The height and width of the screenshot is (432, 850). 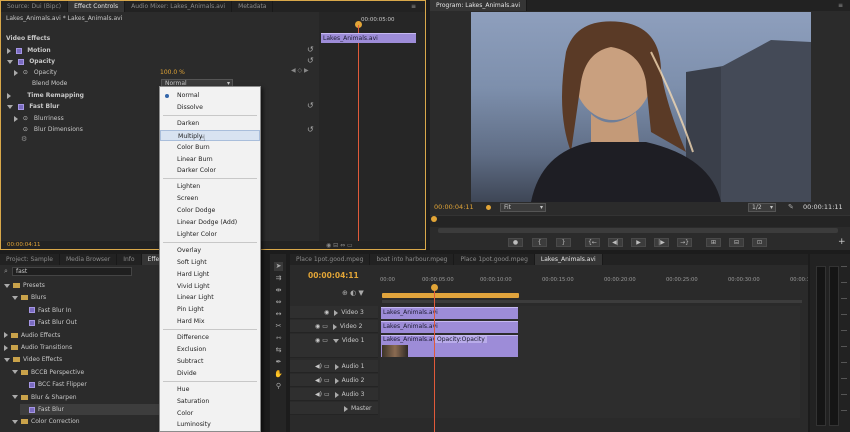 I want to click on panel-menu-icon: ≡, so click(x=415, y=6).